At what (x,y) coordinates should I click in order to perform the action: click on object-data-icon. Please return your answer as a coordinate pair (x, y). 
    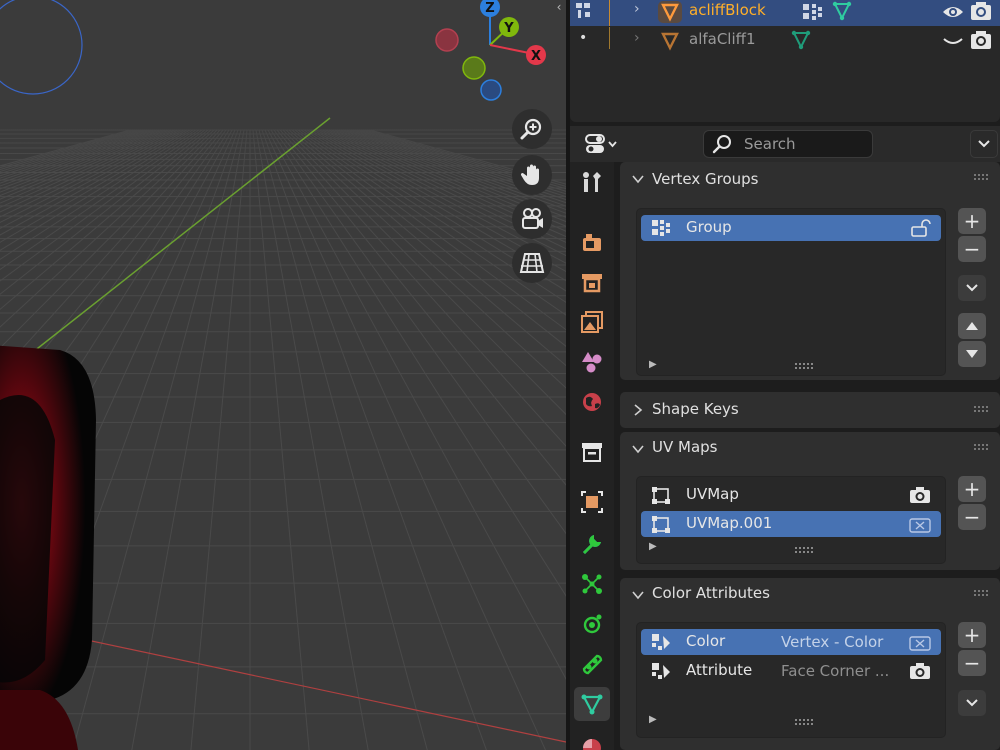
    Looking at the image, I should click on (592, 704).